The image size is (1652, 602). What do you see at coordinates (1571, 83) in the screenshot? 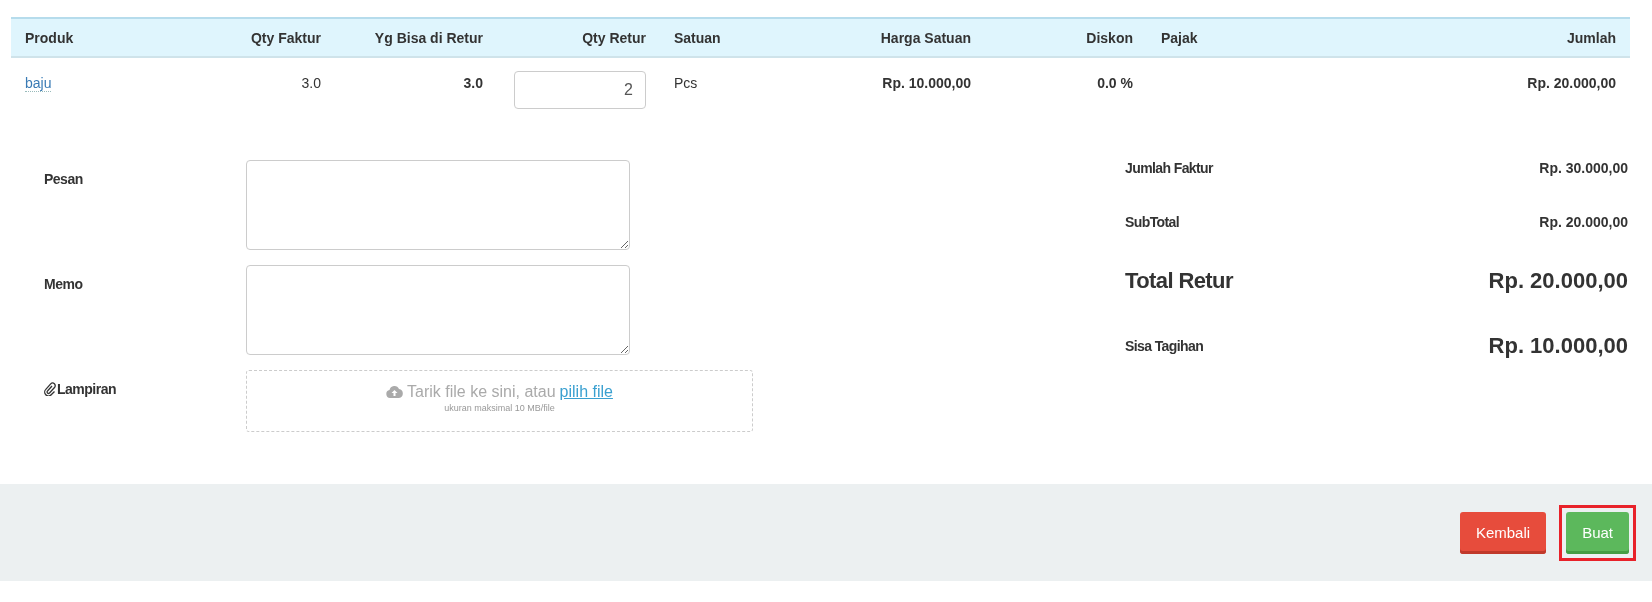
I see `table-cell-text: Rp. 20.000,00` at bounding box center [1571, 83].